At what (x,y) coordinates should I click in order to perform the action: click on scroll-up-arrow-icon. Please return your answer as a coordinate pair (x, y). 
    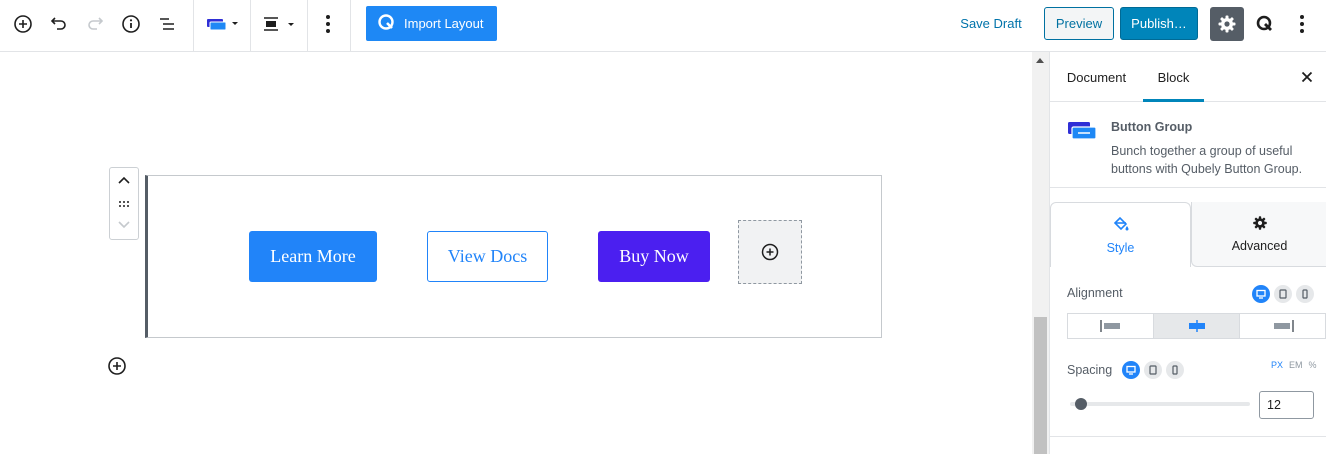
    Looking at the image, I should click on (1040, 60).